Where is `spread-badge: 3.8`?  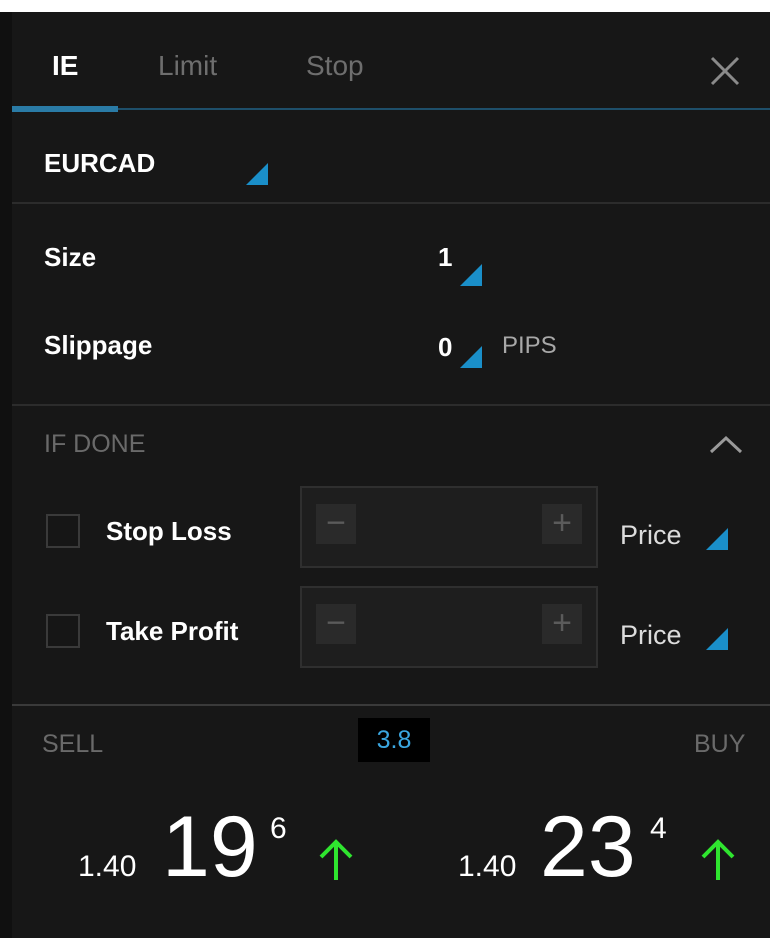 spread-badge: 3.8 is located at coordinates (394, 740).